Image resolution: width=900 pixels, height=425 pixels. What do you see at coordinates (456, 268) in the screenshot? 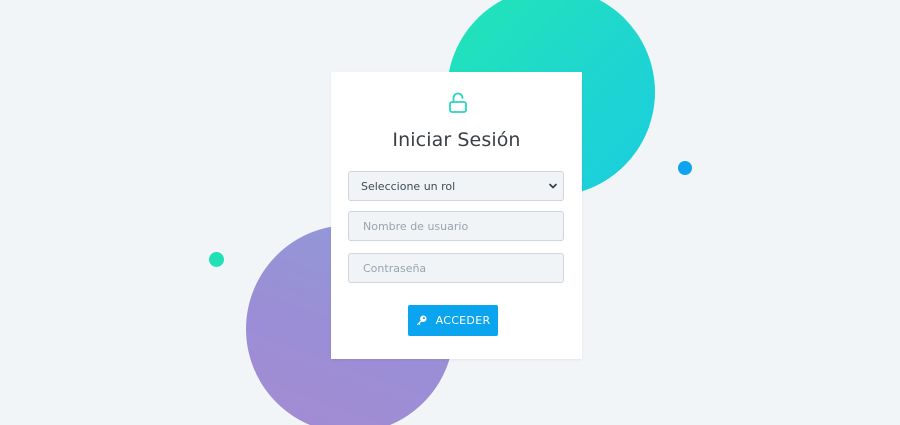
I see `password-field` at bounding box center [456, 268].